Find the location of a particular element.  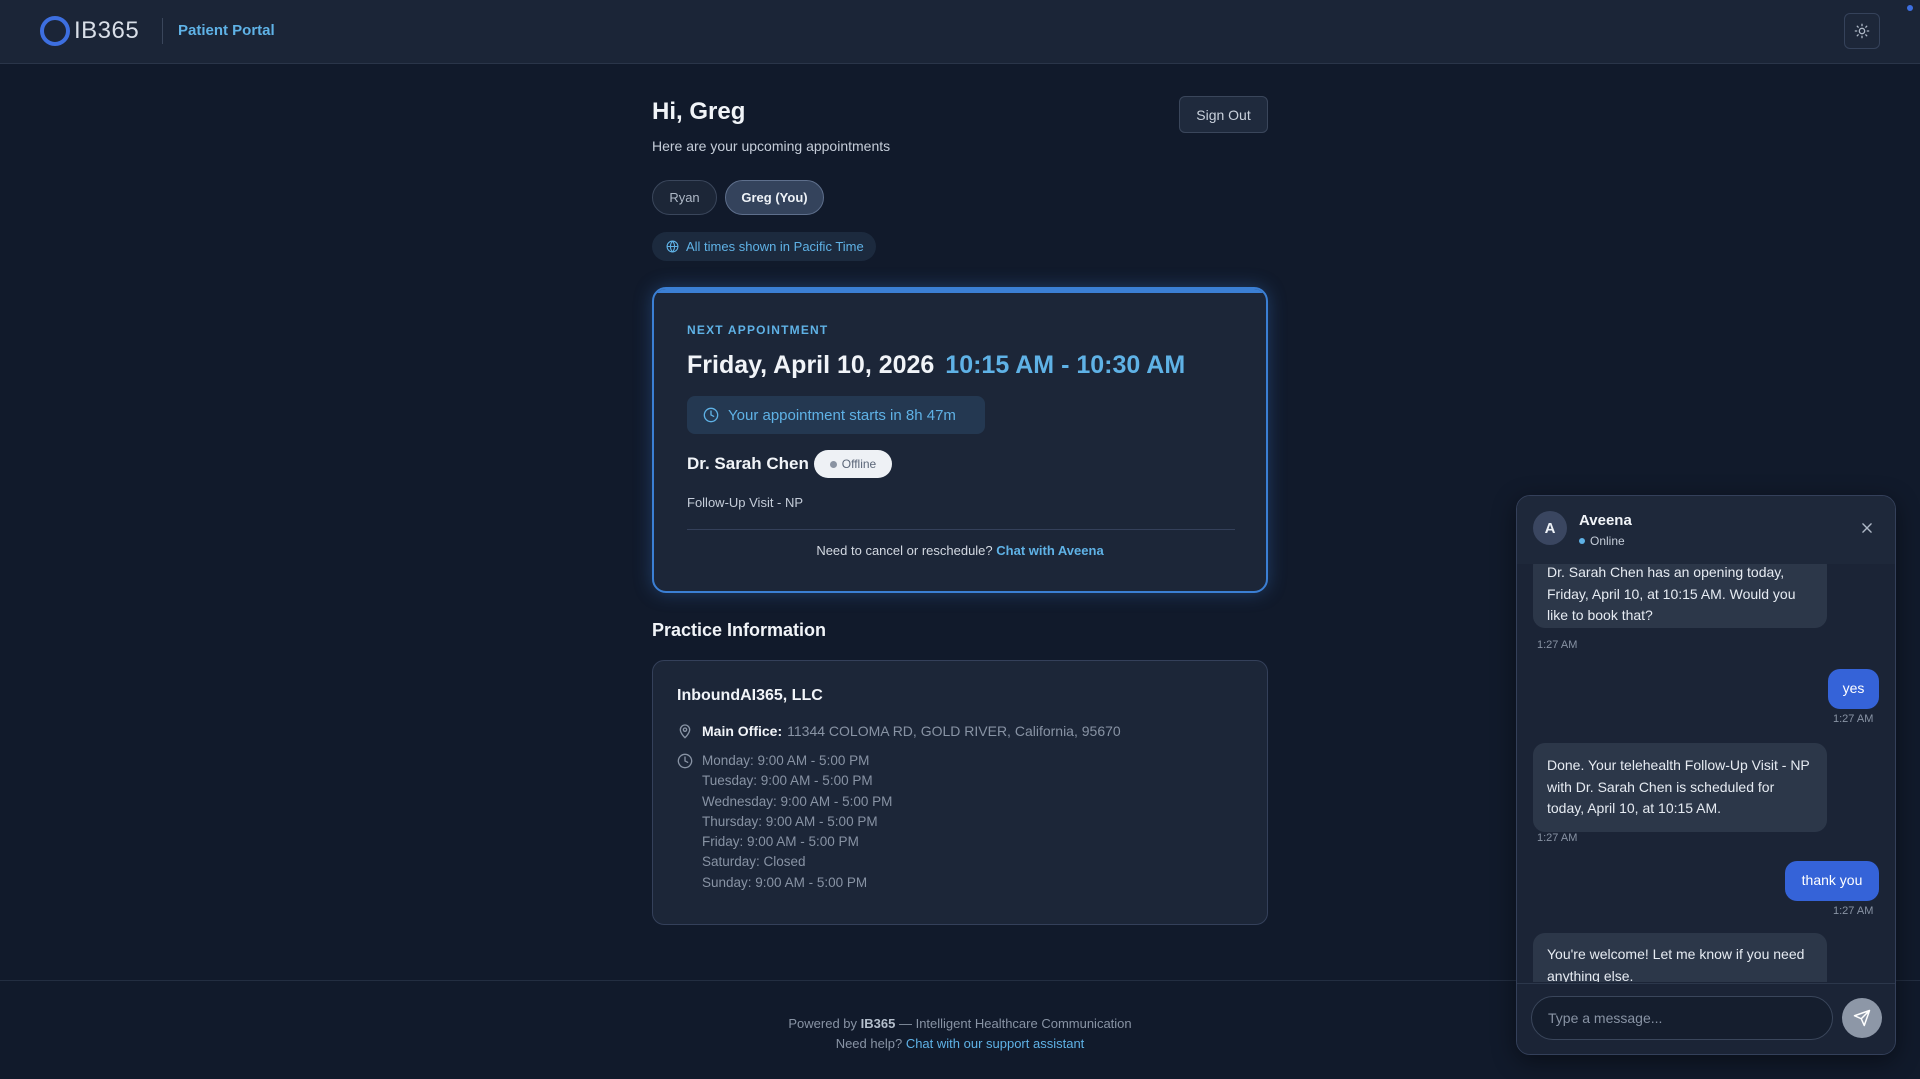

chat-composer is located at coordinates (1706, 1018).